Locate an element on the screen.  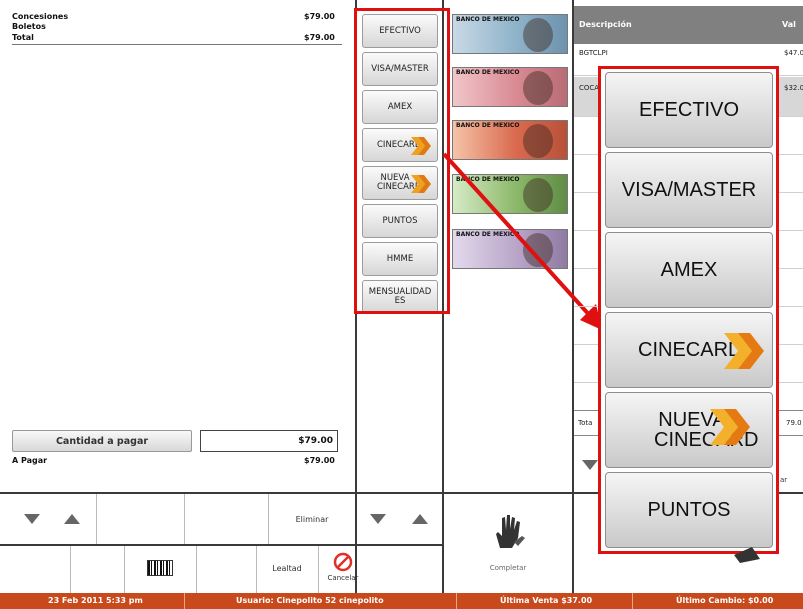
summary-value-concesiones: $79.00 is located at coordinates (319, 16).